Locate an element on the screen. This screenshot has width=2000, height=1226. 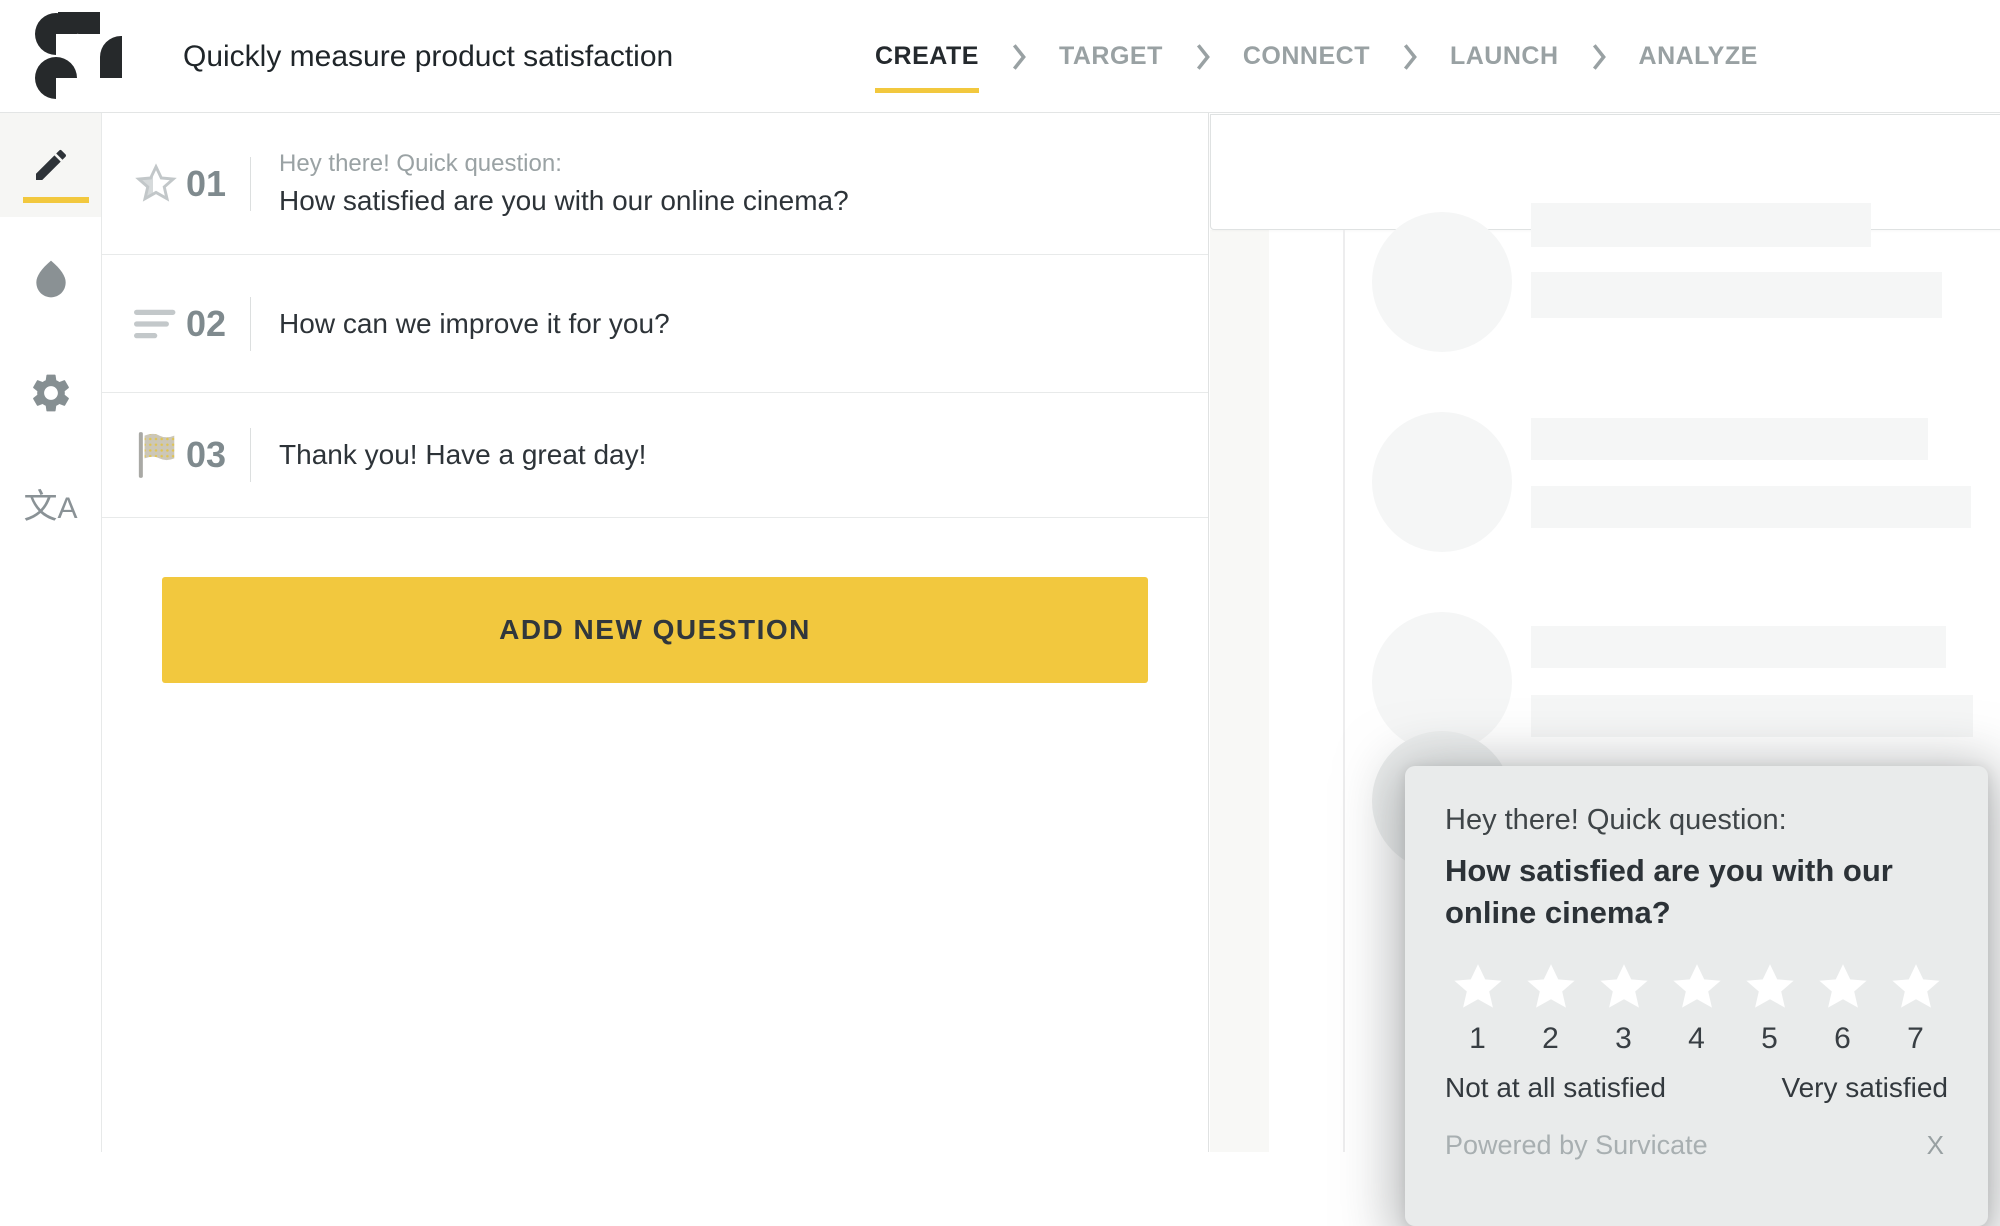
card-footer: Powered by Survicate X is located at coordinates (1696, 1145).